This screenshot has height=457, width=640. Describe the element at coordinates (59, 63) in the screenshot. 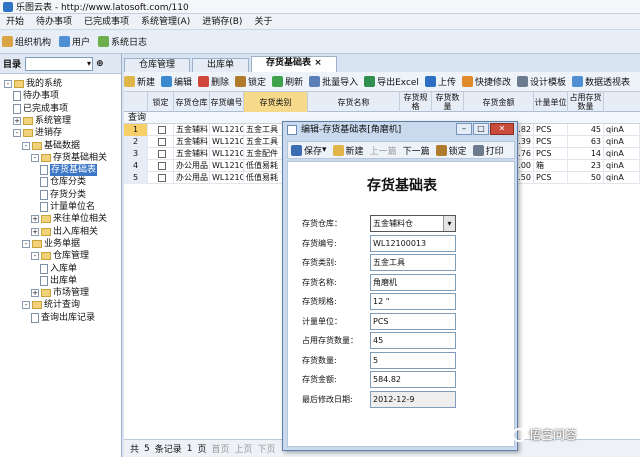

I see `directory-filter` at that location.